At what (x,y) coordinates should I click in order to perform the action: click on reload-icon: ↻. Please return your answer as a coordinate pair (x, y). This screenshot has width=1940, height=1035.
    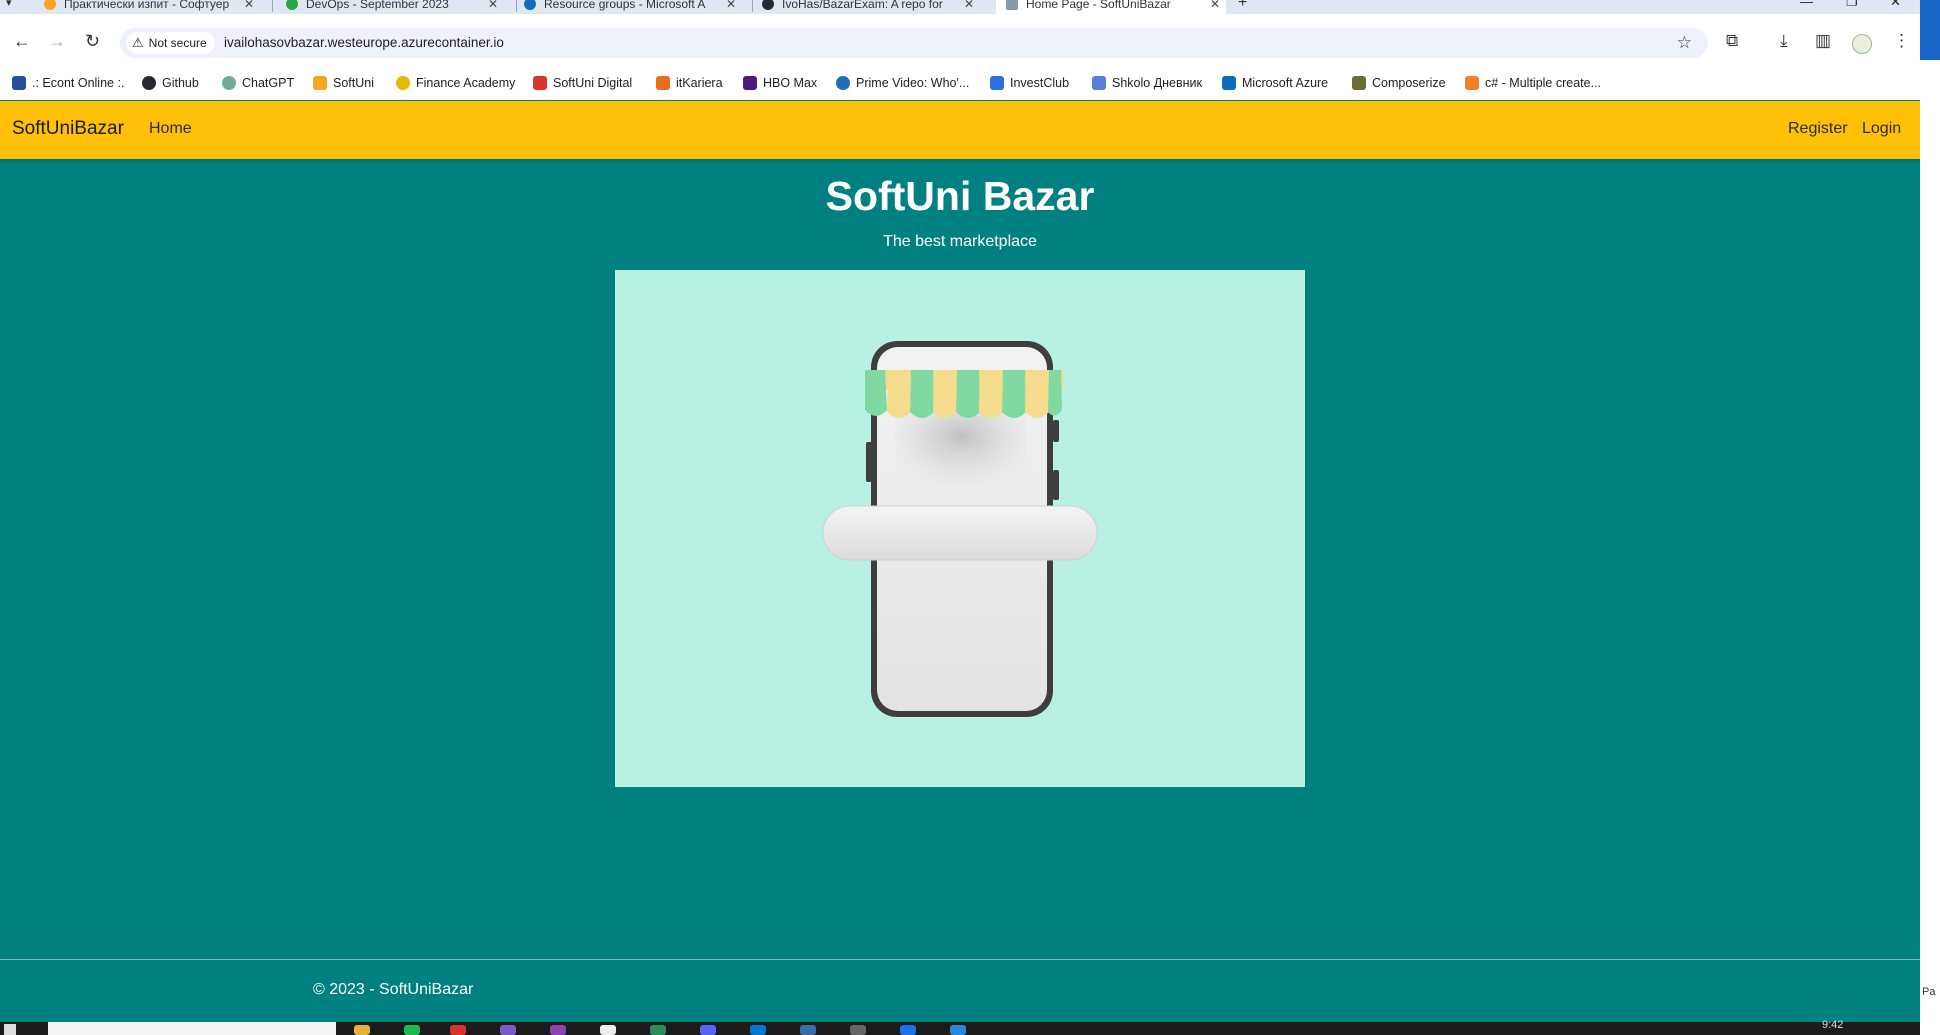
    Looking at the image, I should click on (92, 41).